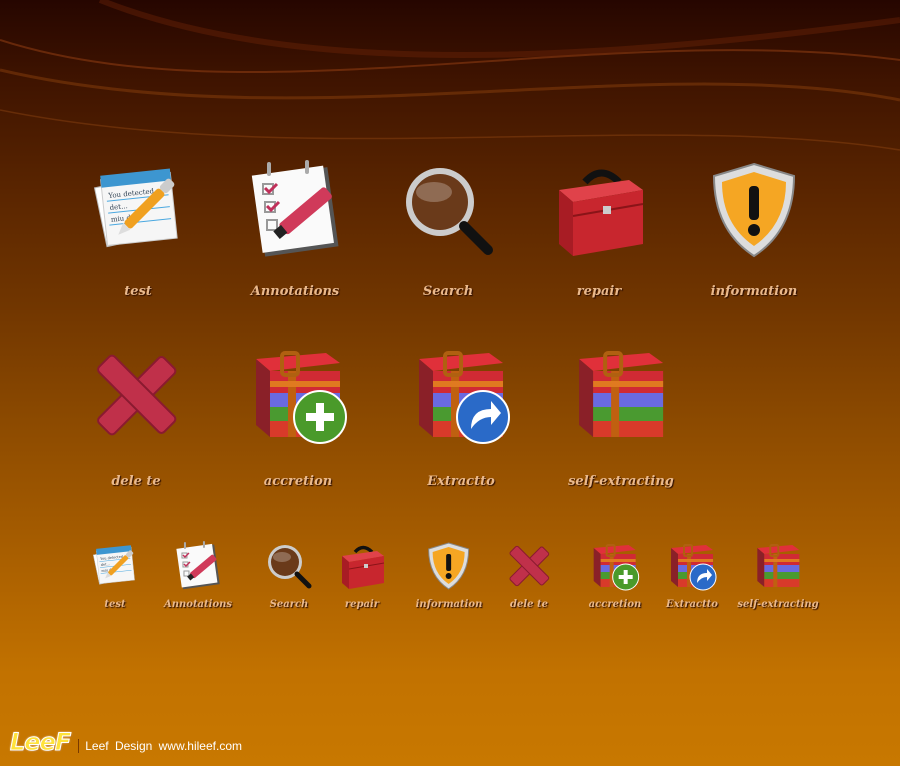  What do you see at coordinates (79, 746) in the screenshot?
I see `footer-divider` at bounding box center [79, 746].